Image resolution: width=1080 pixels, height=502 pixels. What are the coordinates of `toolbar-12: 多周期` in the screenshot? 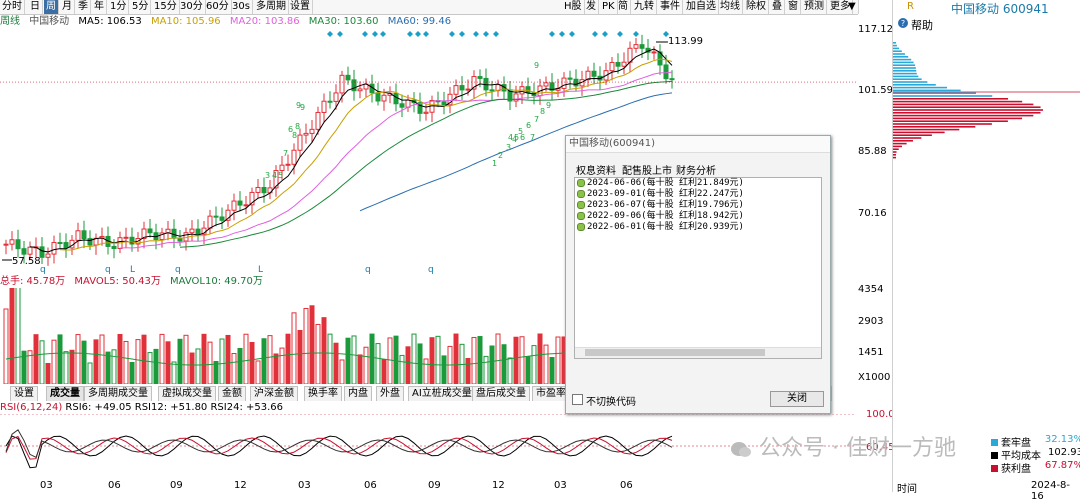 It's located at (271, 7).